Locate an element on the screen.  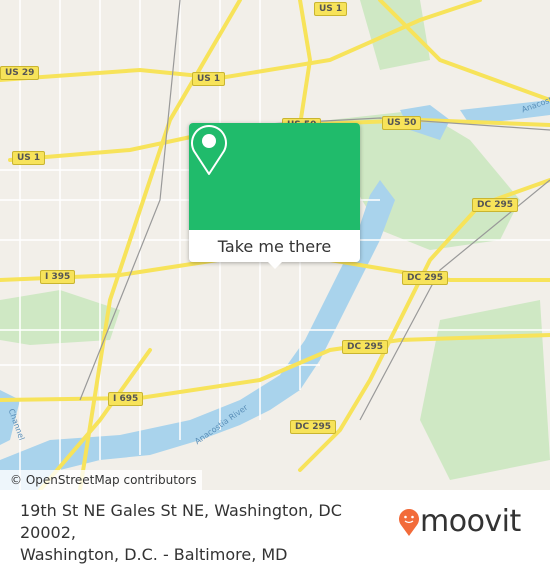
location-popup: Take me there is located at coordinates (274, 196).